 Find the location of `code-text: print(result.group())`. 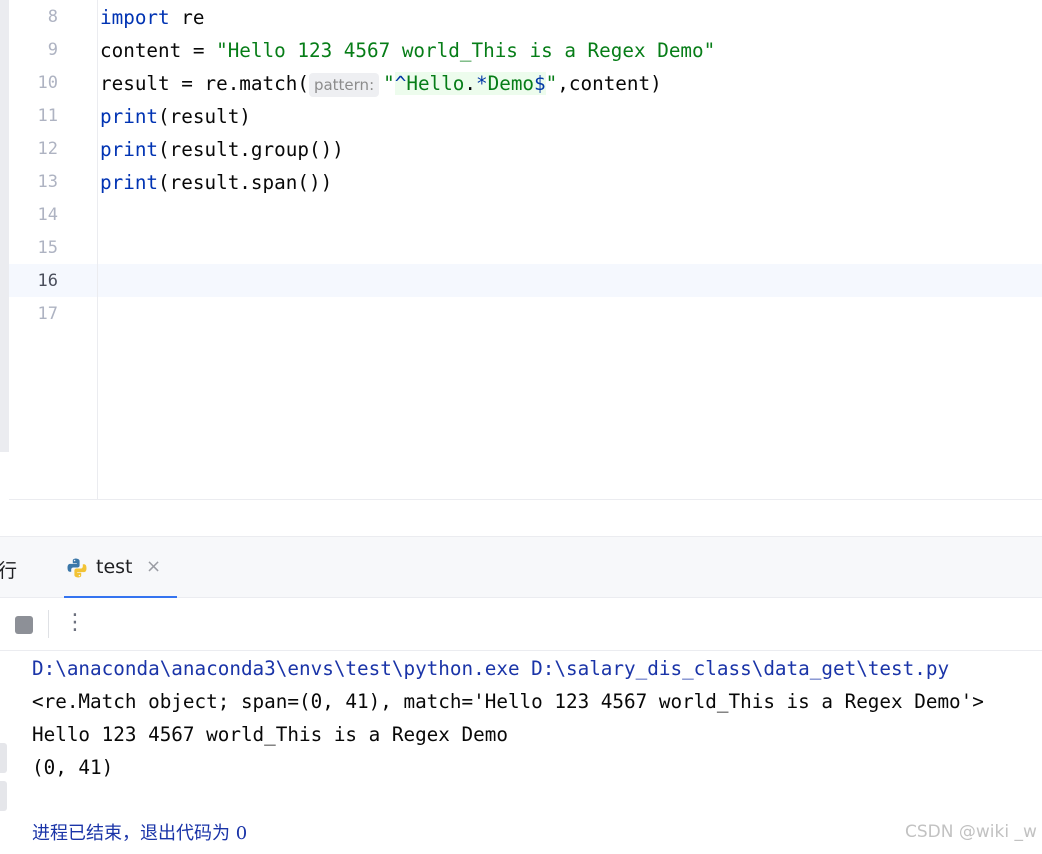

code-text: print(result.group()) is located at coordinates (222, 149).